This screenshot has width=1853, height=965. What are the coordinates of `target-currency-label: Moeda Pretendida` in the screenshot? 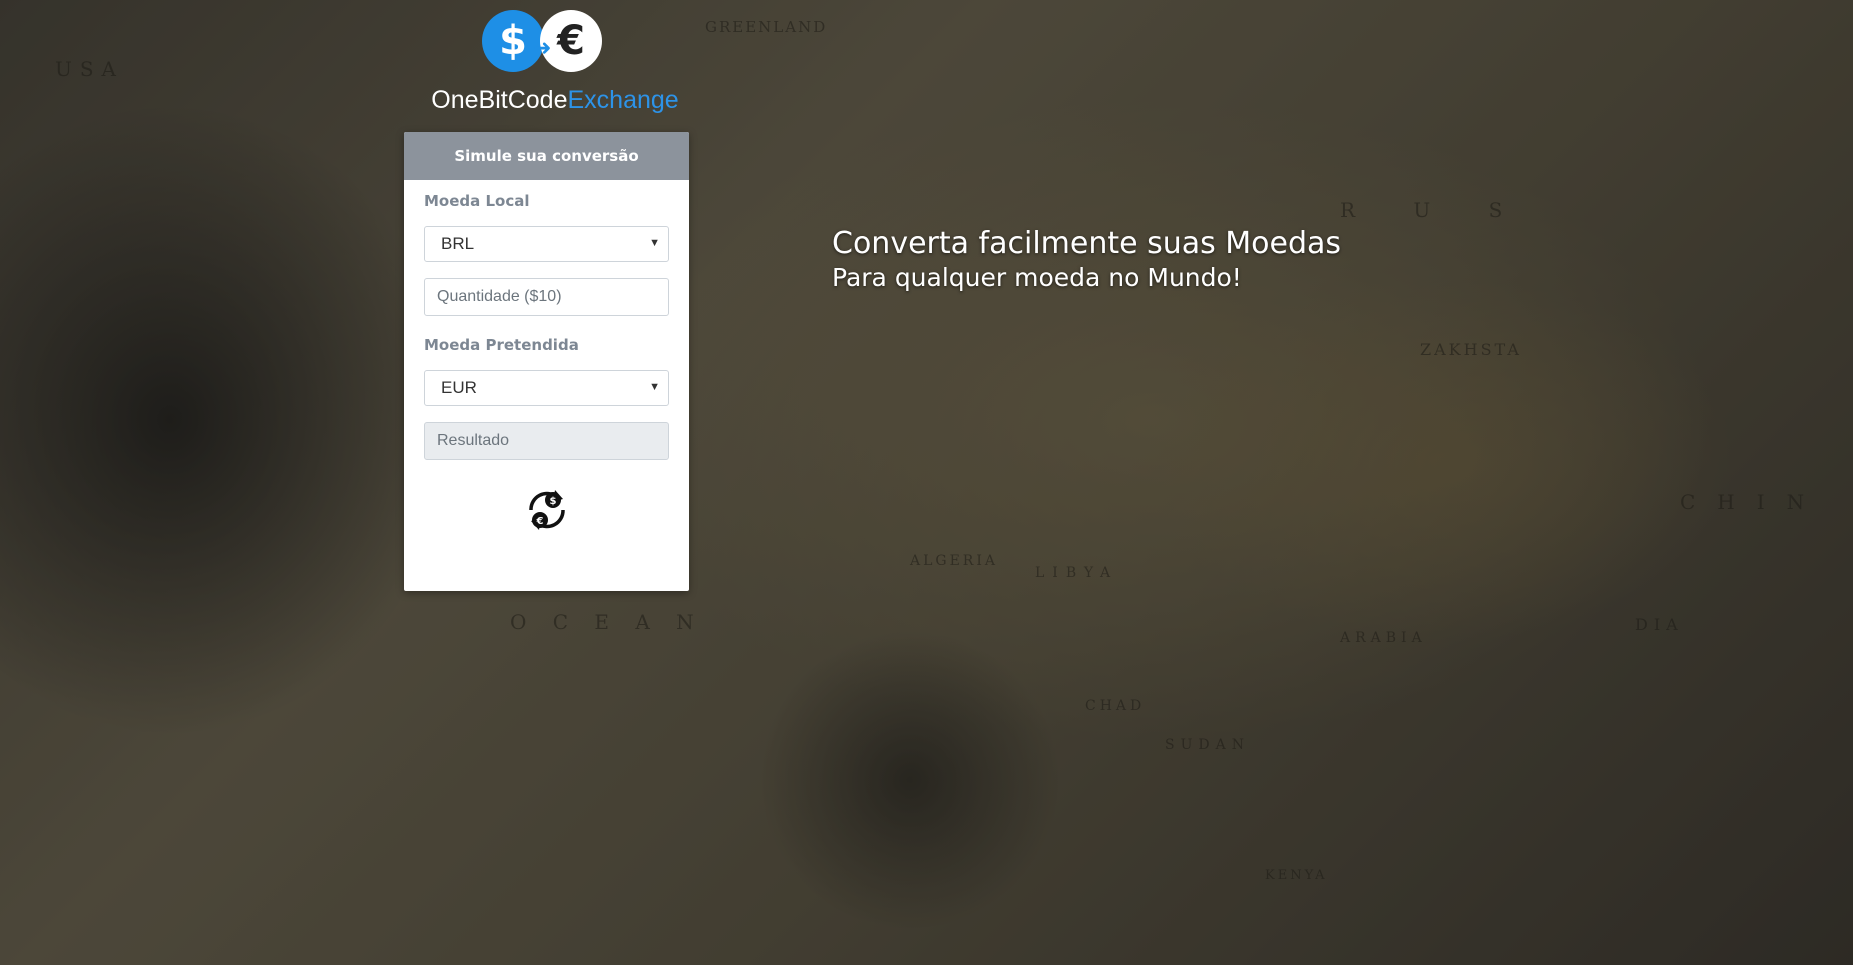 It's located at (501, 345).